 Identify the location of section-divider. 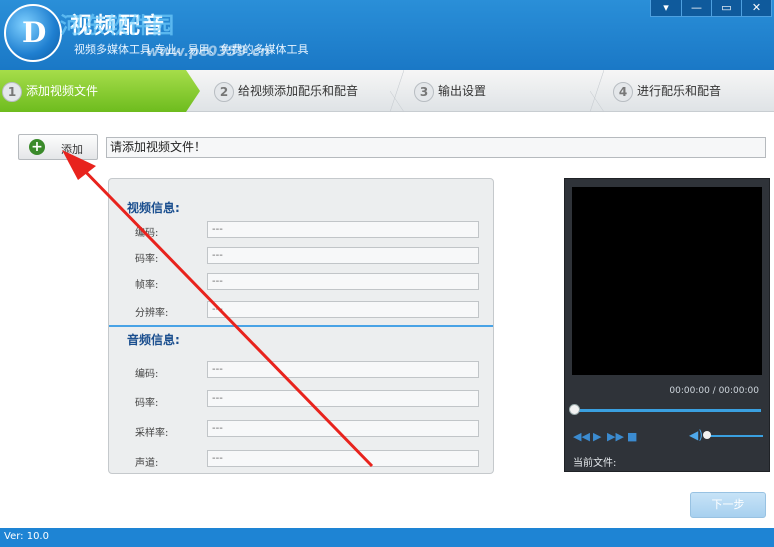
(301, 326).